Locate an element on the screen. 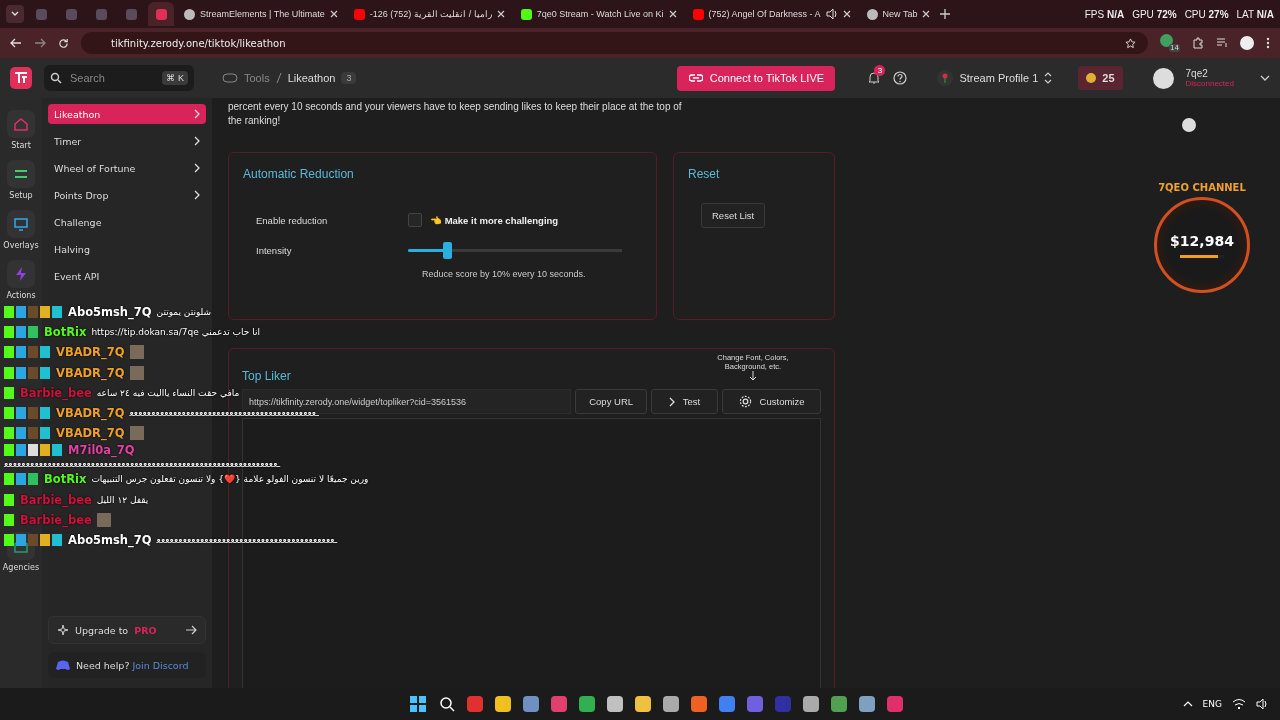  wifi-icon is located at coordinates (1239, 704).